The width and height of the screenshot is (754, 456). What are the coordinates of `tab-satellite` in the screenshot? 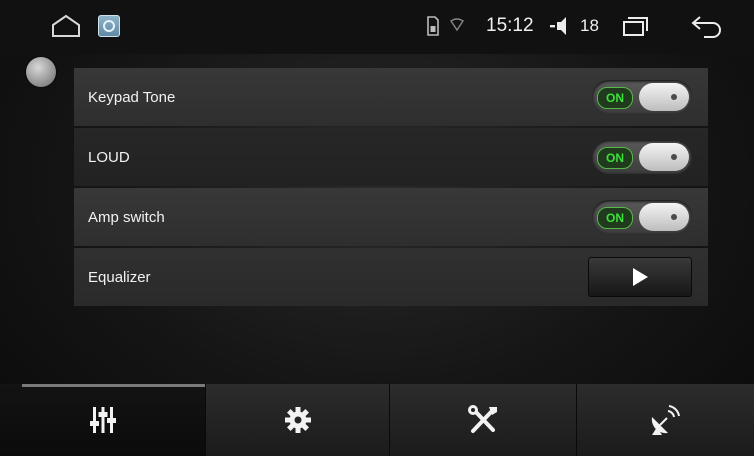 It's located at (665, 420).